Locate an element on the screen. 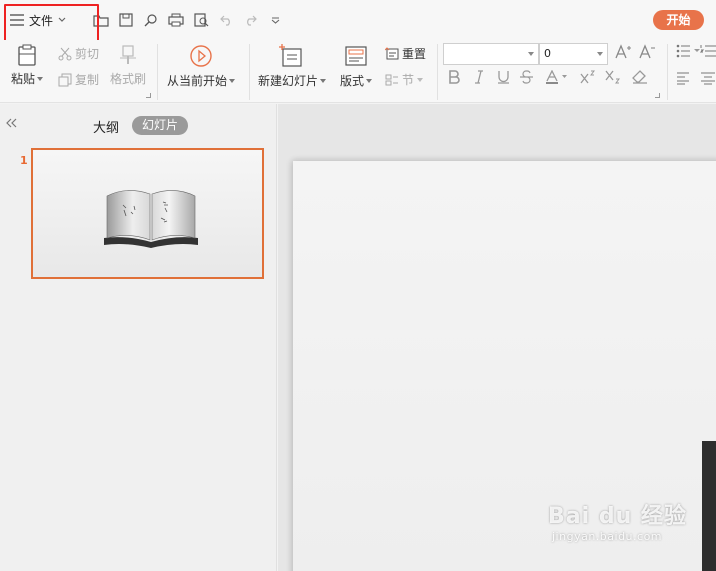  numbered-list-button is located at coordinates (708, 51).